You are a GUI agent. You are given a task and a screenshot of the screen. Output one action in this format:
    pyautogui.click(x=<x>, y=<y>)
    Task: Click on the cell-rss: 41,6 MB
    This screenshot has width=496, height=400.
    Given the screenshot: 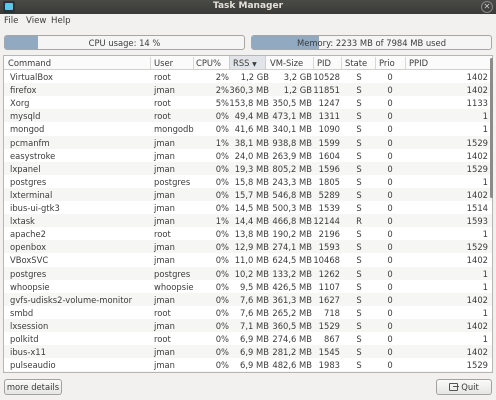 What is the action you would take?
    pyautogui.click(x=251, y=129)
    